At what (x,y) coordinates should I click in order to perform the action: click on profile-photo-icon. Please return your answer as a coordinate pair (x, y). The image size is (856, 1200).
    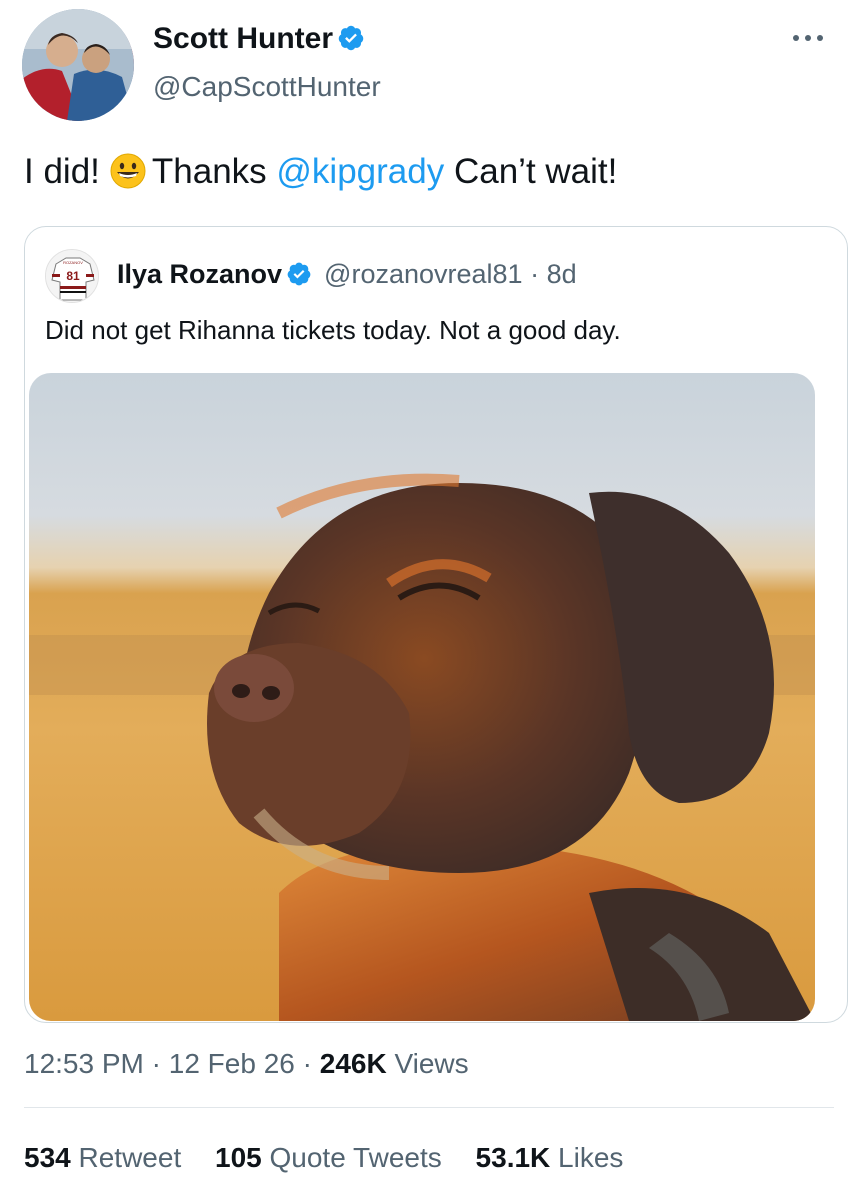
    Looking at the image, I should click on (78, 65).